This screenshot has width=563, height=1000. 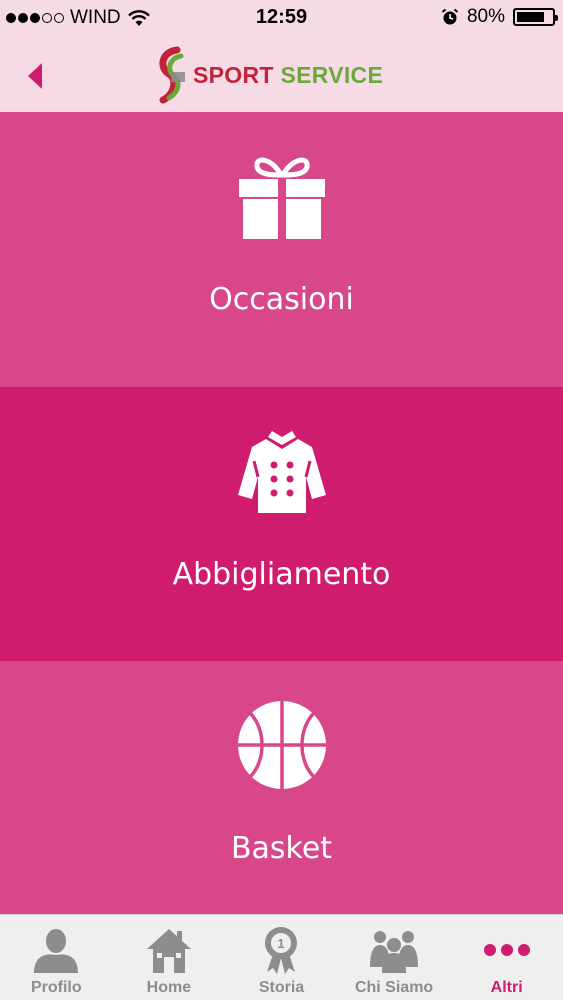 I want to click on alarm-icon, so click(x=450, y=16).